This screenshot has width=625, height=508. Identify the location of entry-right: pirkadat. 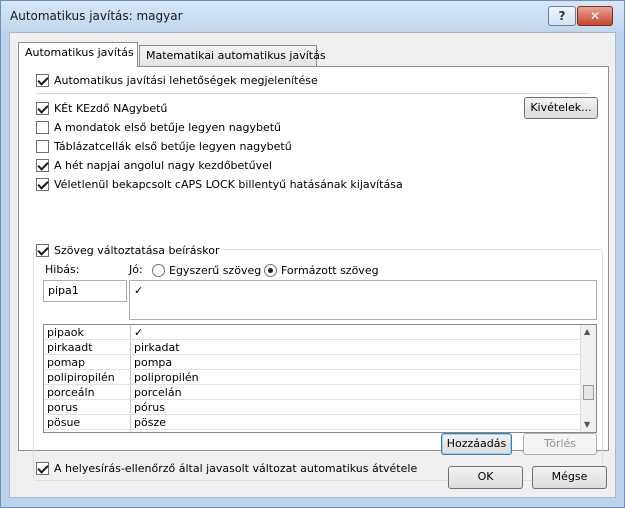
(157, 347).